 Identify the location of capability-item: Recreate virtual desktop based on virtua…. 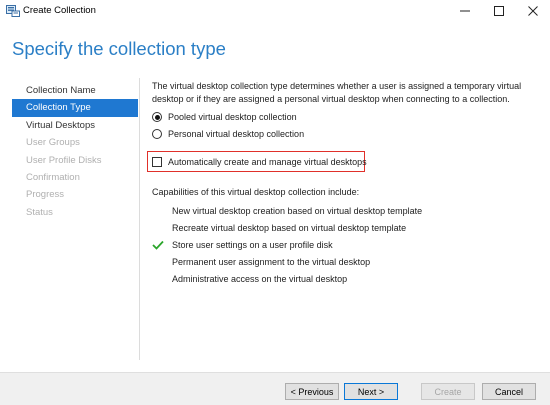
(279, 228).